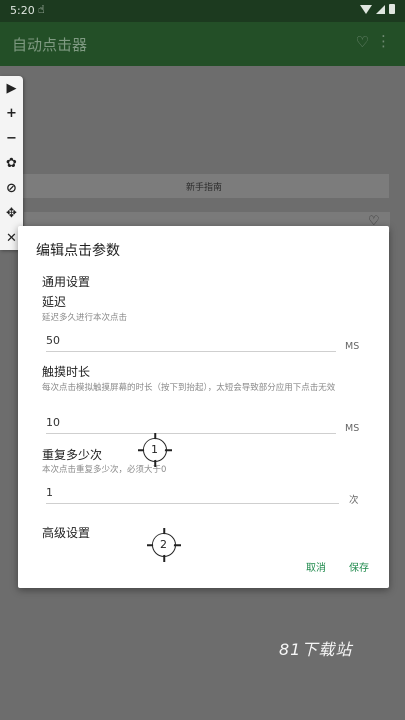 The height and width of the screenshot is (720, 405). Describe the element at coordinates (202, 44) in the screenshot. I see `app-bar: 自动点击器 ♡ ⋮` at that location.